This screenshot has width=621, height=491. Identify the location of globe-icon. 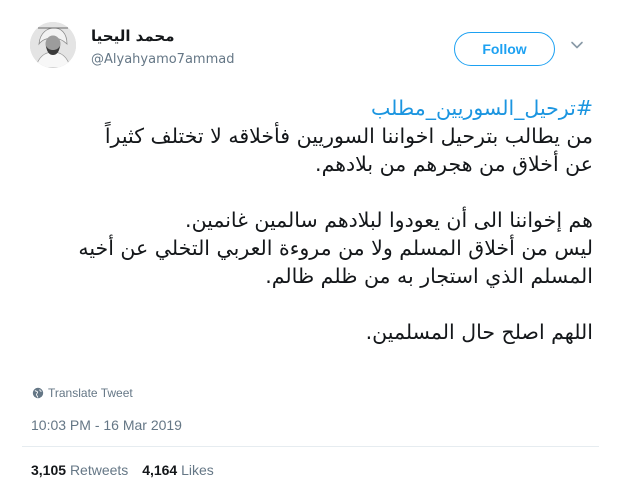
(38, 393).